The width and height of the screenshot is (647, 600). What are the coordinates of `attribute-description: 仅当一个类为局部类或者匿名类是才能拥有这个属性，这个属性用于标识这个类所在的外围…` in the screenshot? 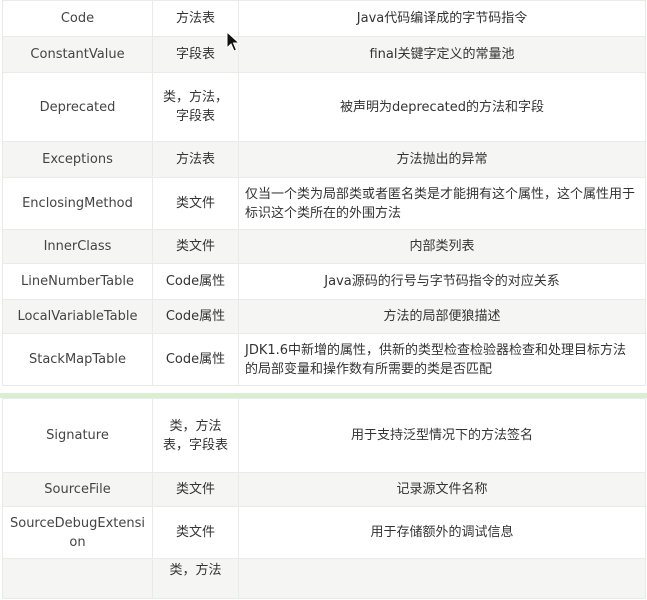 It's located at (442, 203).